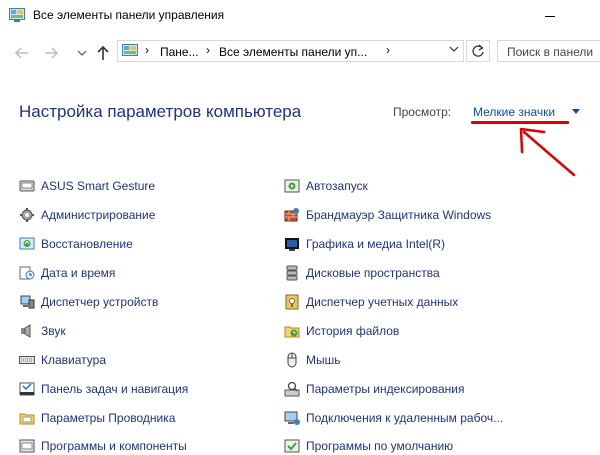 This screenshot has width=600, height=455. Describe the element at coordinates (27, 331) in the screenshot. I see `speaker-icon` at that location.